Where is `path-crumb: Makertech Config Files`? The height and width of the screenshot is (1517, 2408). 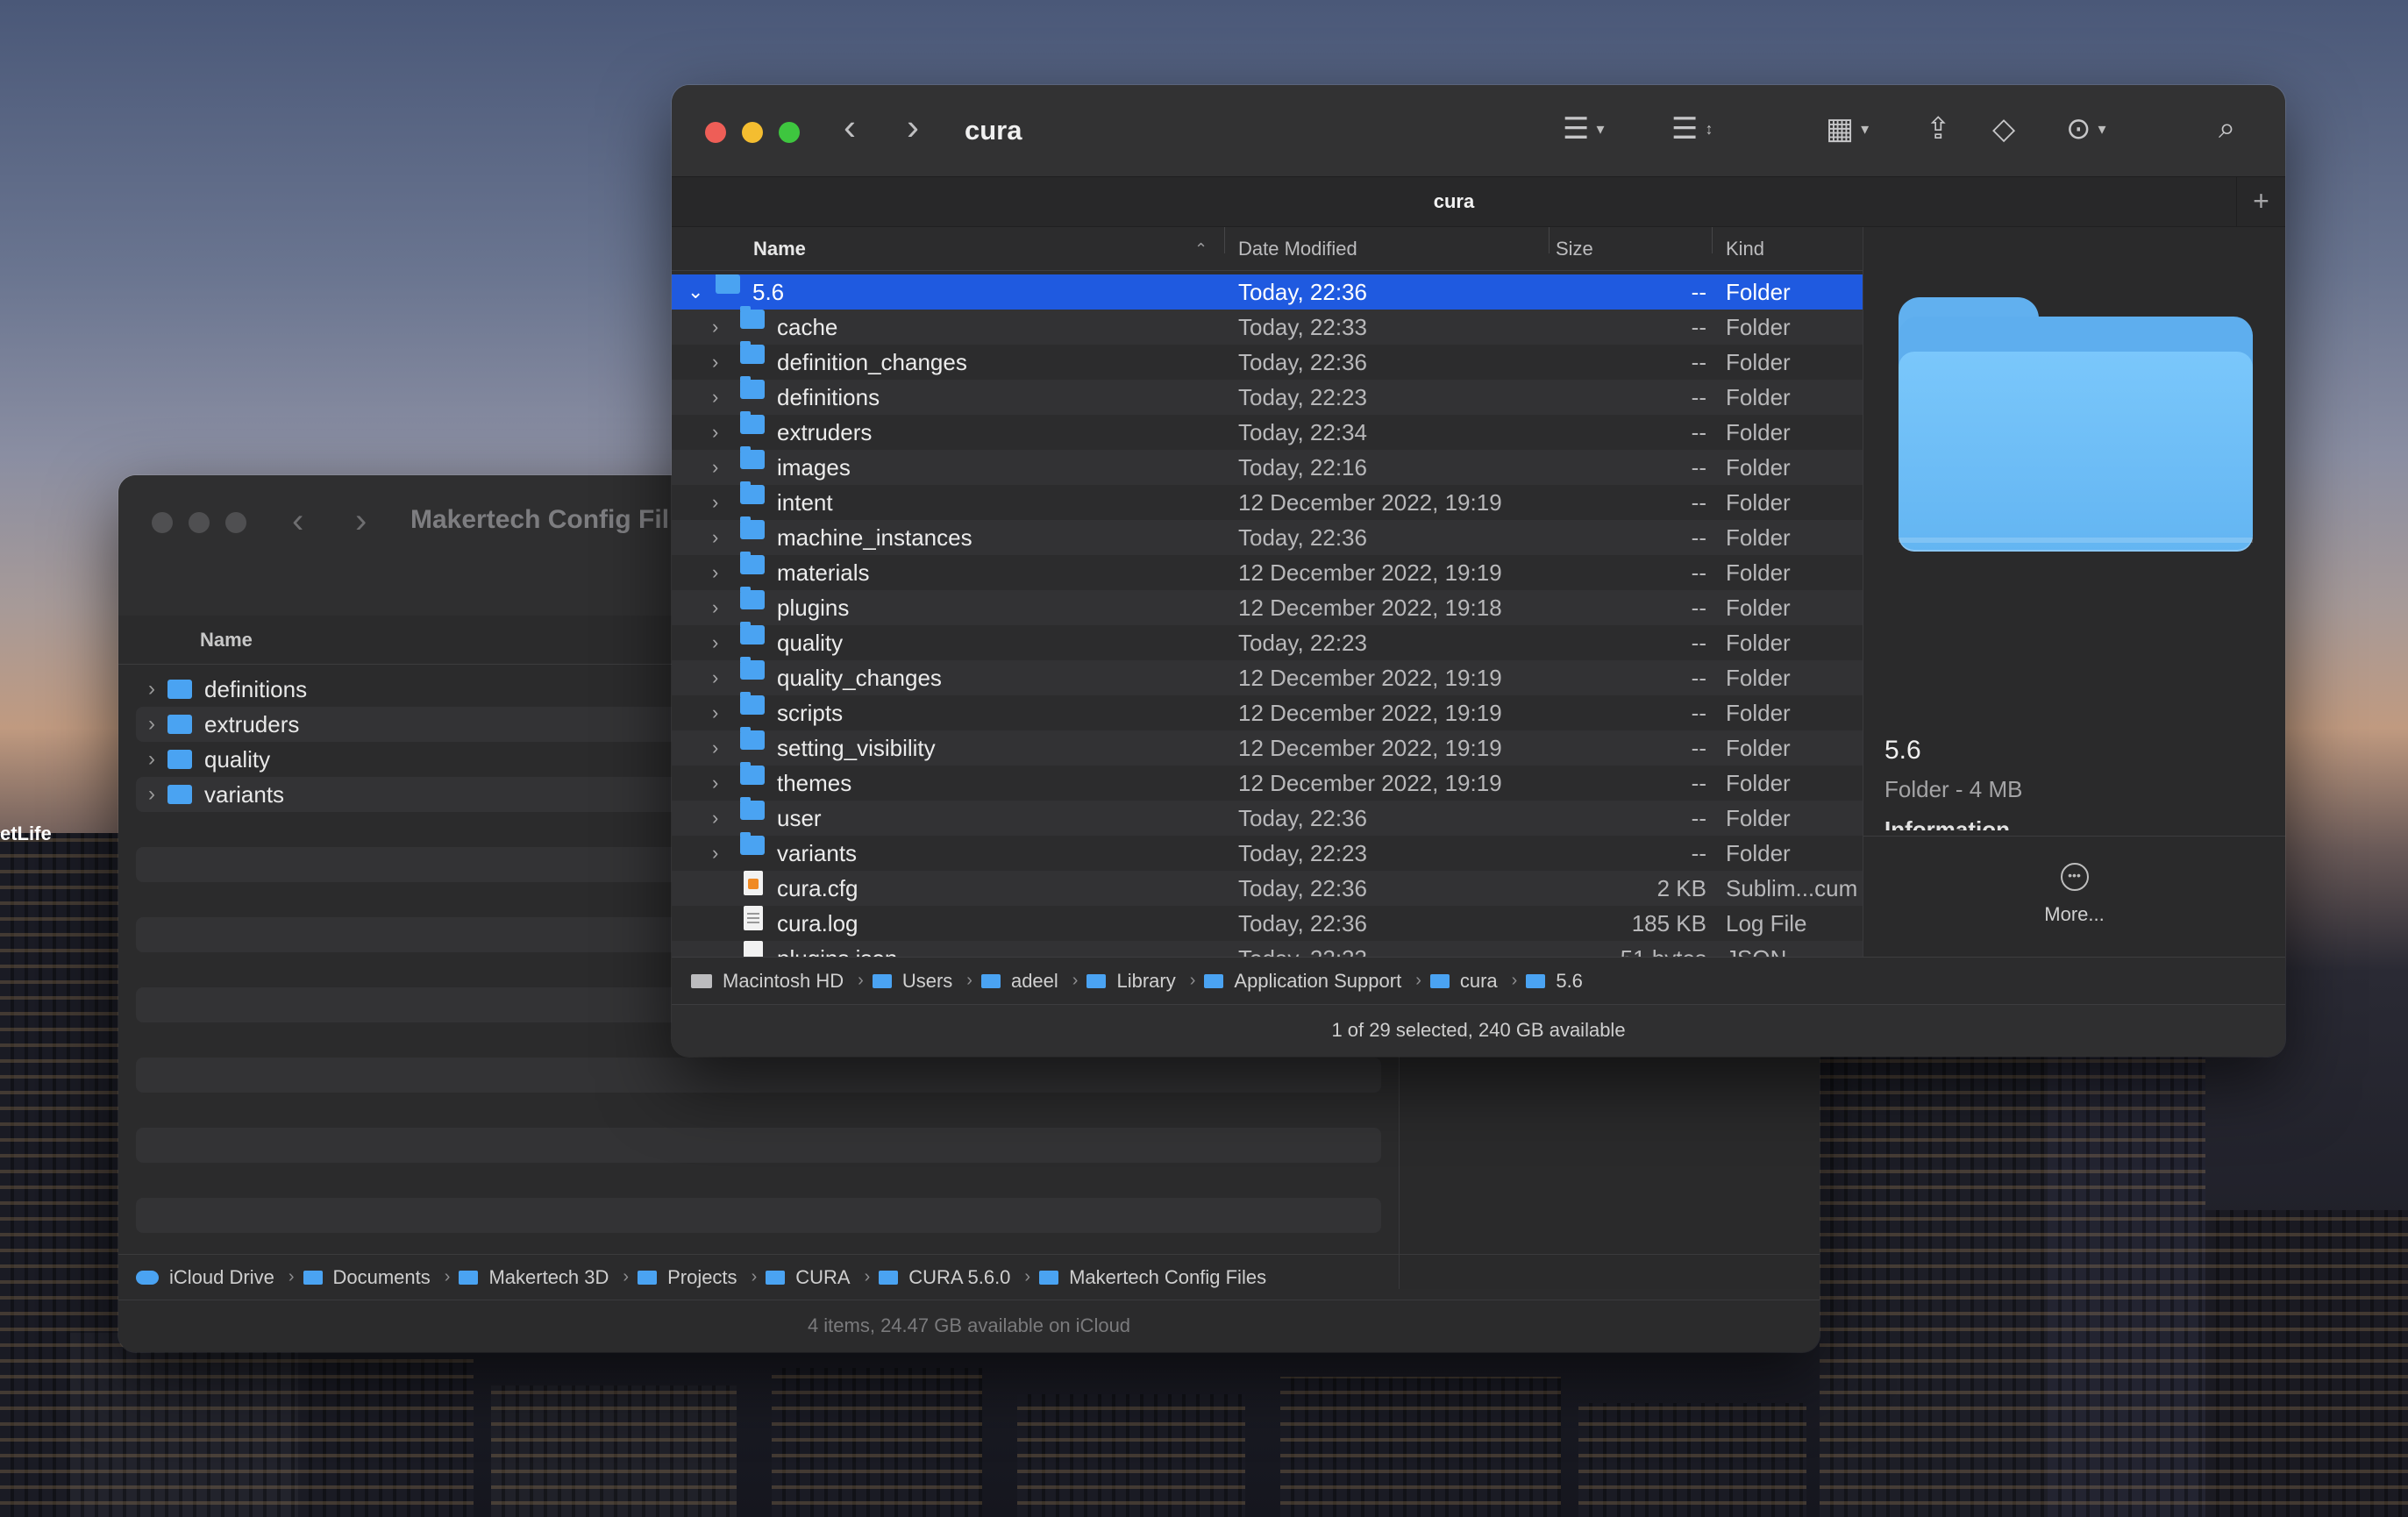 path-crumb: Makertech Config Files is located at coordinates (1152, 1277).